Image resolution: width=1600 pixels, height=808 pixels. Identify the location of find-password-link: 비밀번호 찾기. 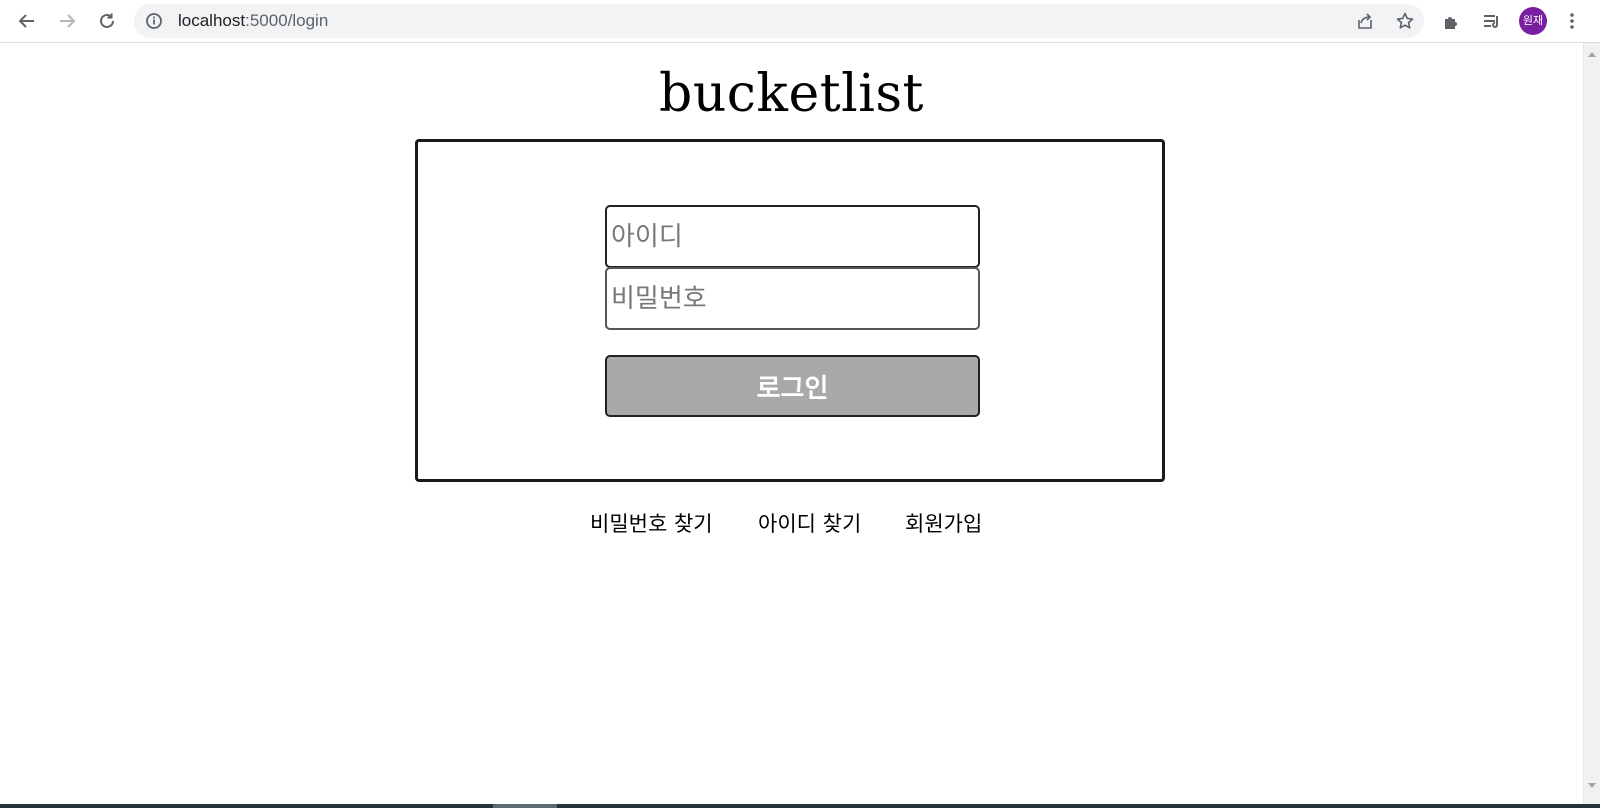
(651, 523).